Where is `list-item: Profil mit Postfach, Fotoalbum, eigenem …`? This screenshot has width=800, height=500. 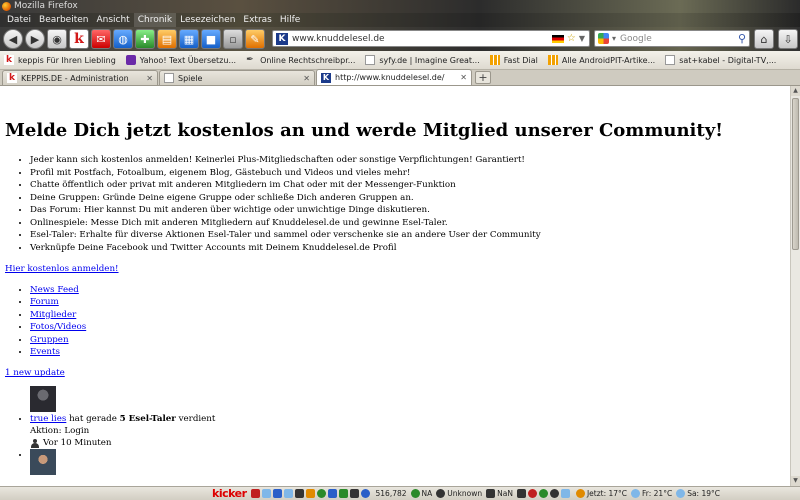
list-item: Profil mit Postfach, Fotoalbum, eigenem … is located at coordinates (407, 173).